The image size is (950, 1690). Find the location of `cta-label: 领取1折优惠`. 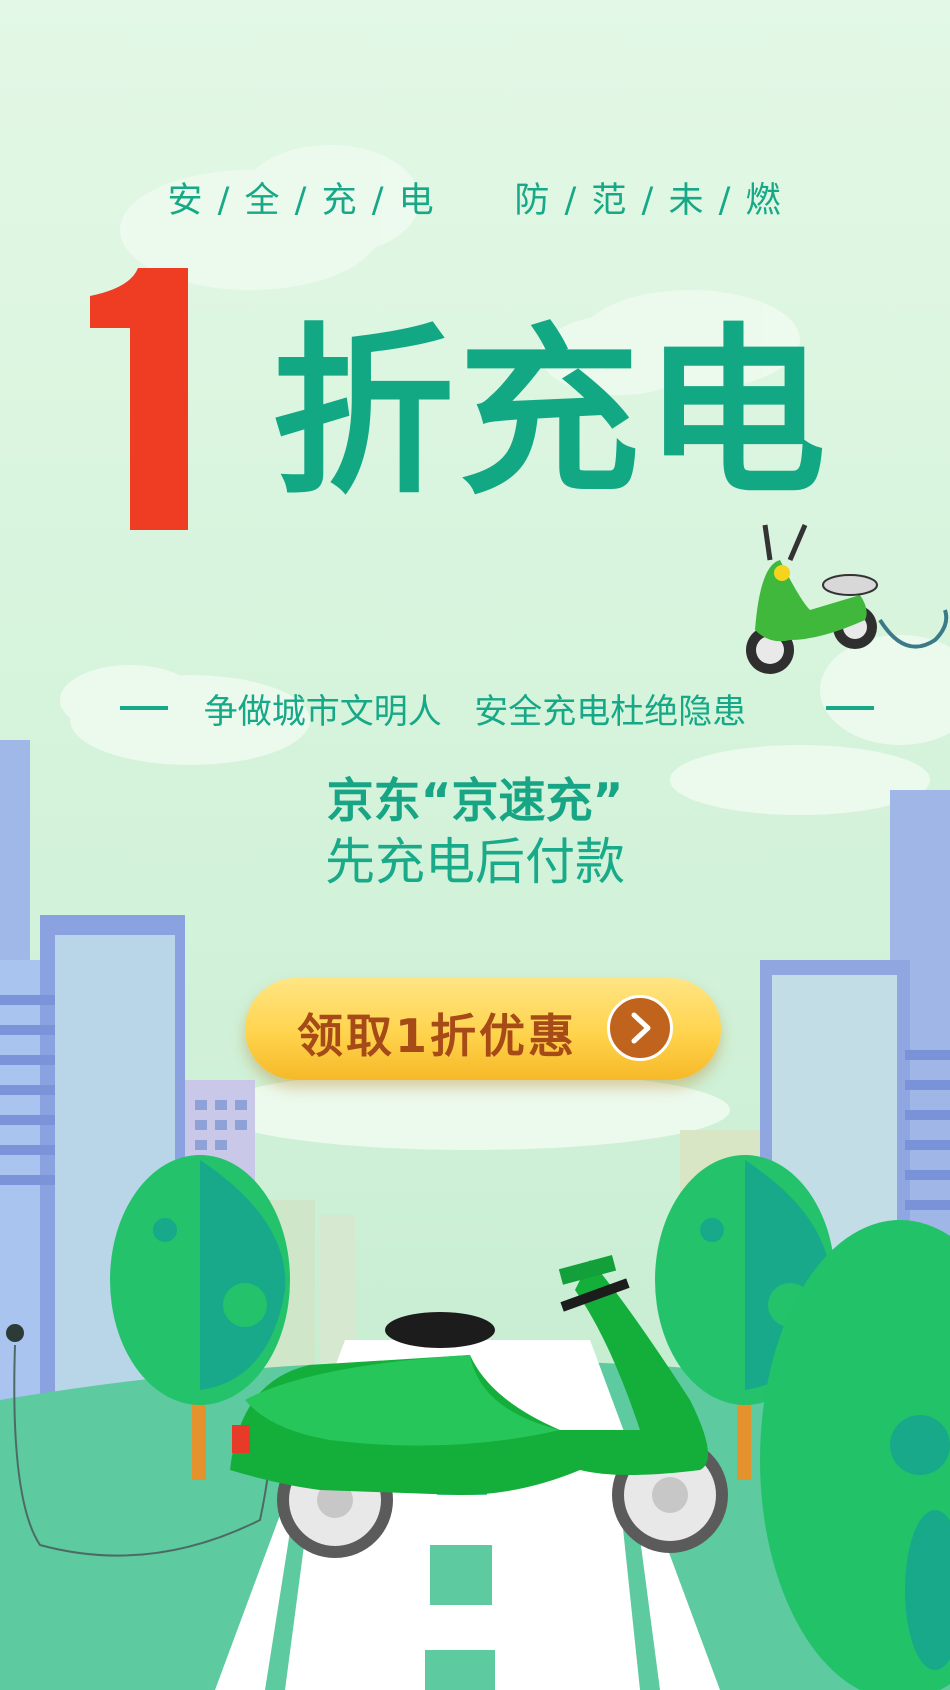

cta-label: 领取1折优惠 is located at coordinates (437, 1036).